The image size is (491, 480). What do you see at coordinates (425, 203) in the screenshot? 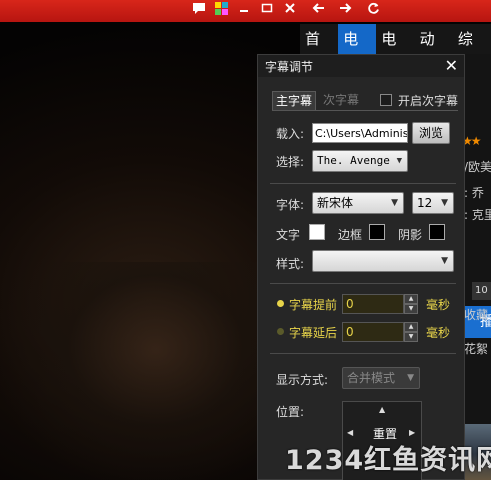
I see `font-size-value: 12` at bounding box center [425, 203].